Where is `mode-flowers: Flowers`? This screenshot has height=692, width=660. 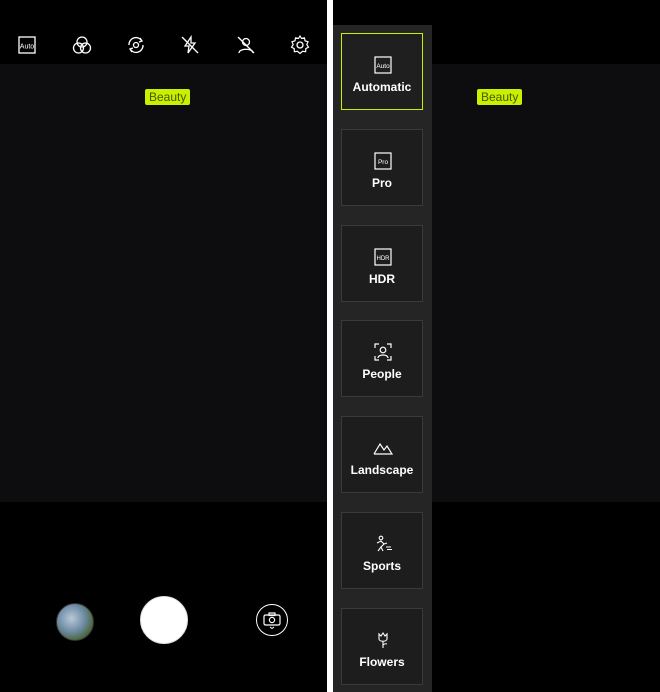
mode-flowers: Flowers is located at coordinates (382, 646).